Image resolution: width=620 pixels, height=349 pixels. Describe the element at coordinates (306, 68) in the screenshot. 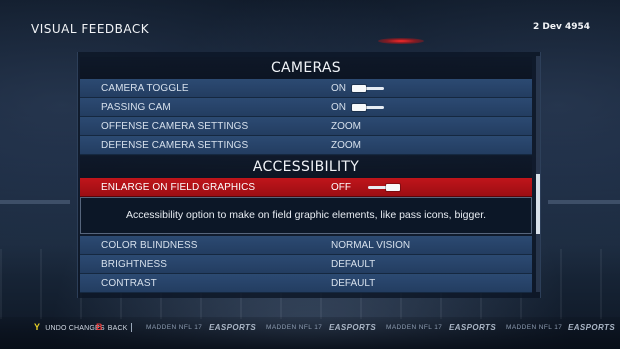

I see `section-header-cameras: CAMERAS` at that location.